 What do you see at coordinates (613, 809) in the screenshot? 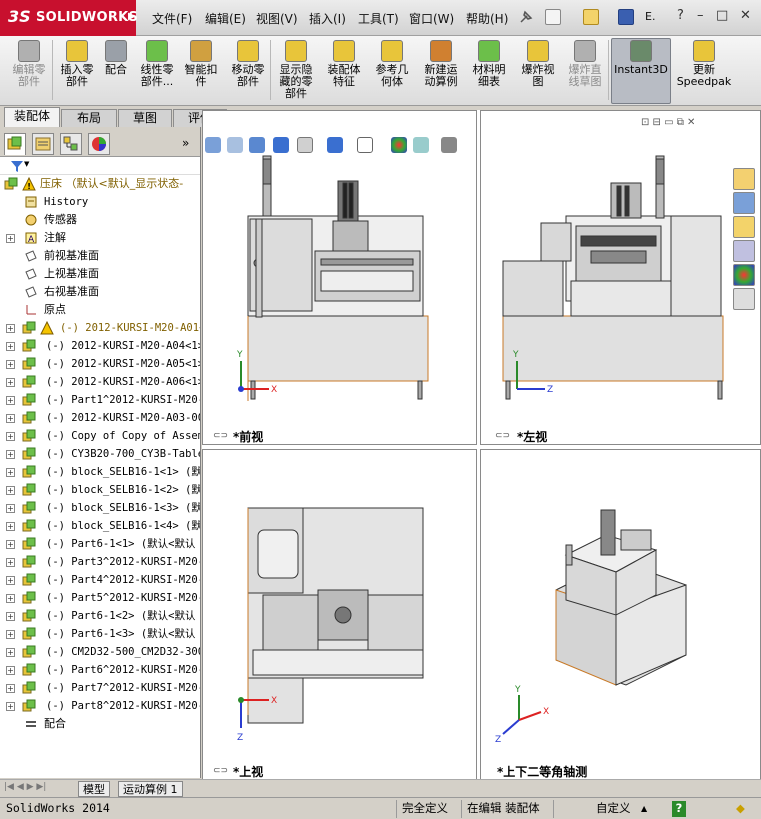
I see `status-custom-units: 自定义` at bounding box center [613, 809].